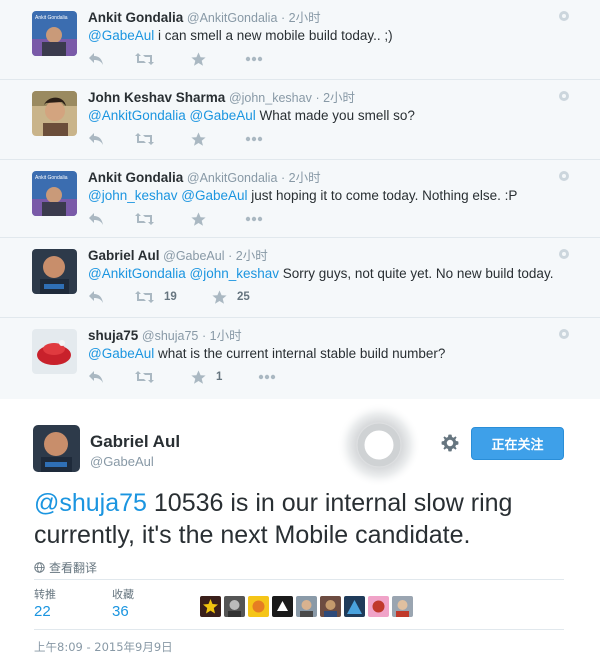  I want to click on liker-avatars, so click(306, 606).